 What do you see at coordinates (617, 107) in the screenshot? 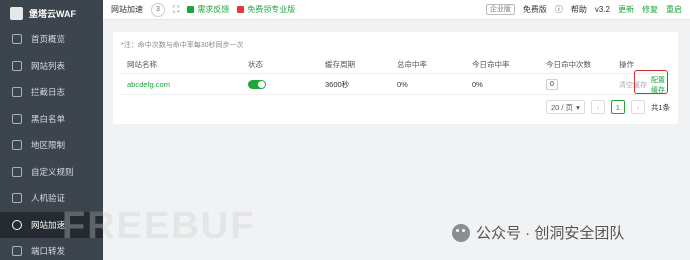
I see `page-button-current: 1` at bounding box center [617, 107].